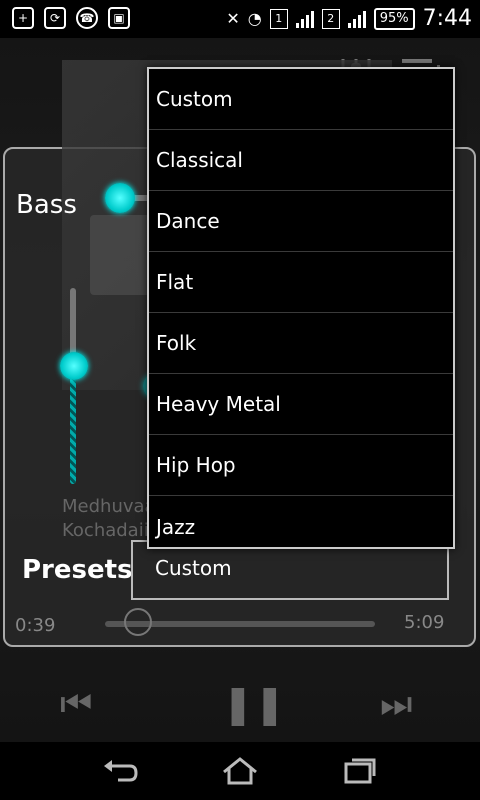 Image resolution: width=480 pixels, height=800 pixels. Describe the element at coordinates (278, 18) in the screenshot. I see `sim1-badge: 1` at that location.